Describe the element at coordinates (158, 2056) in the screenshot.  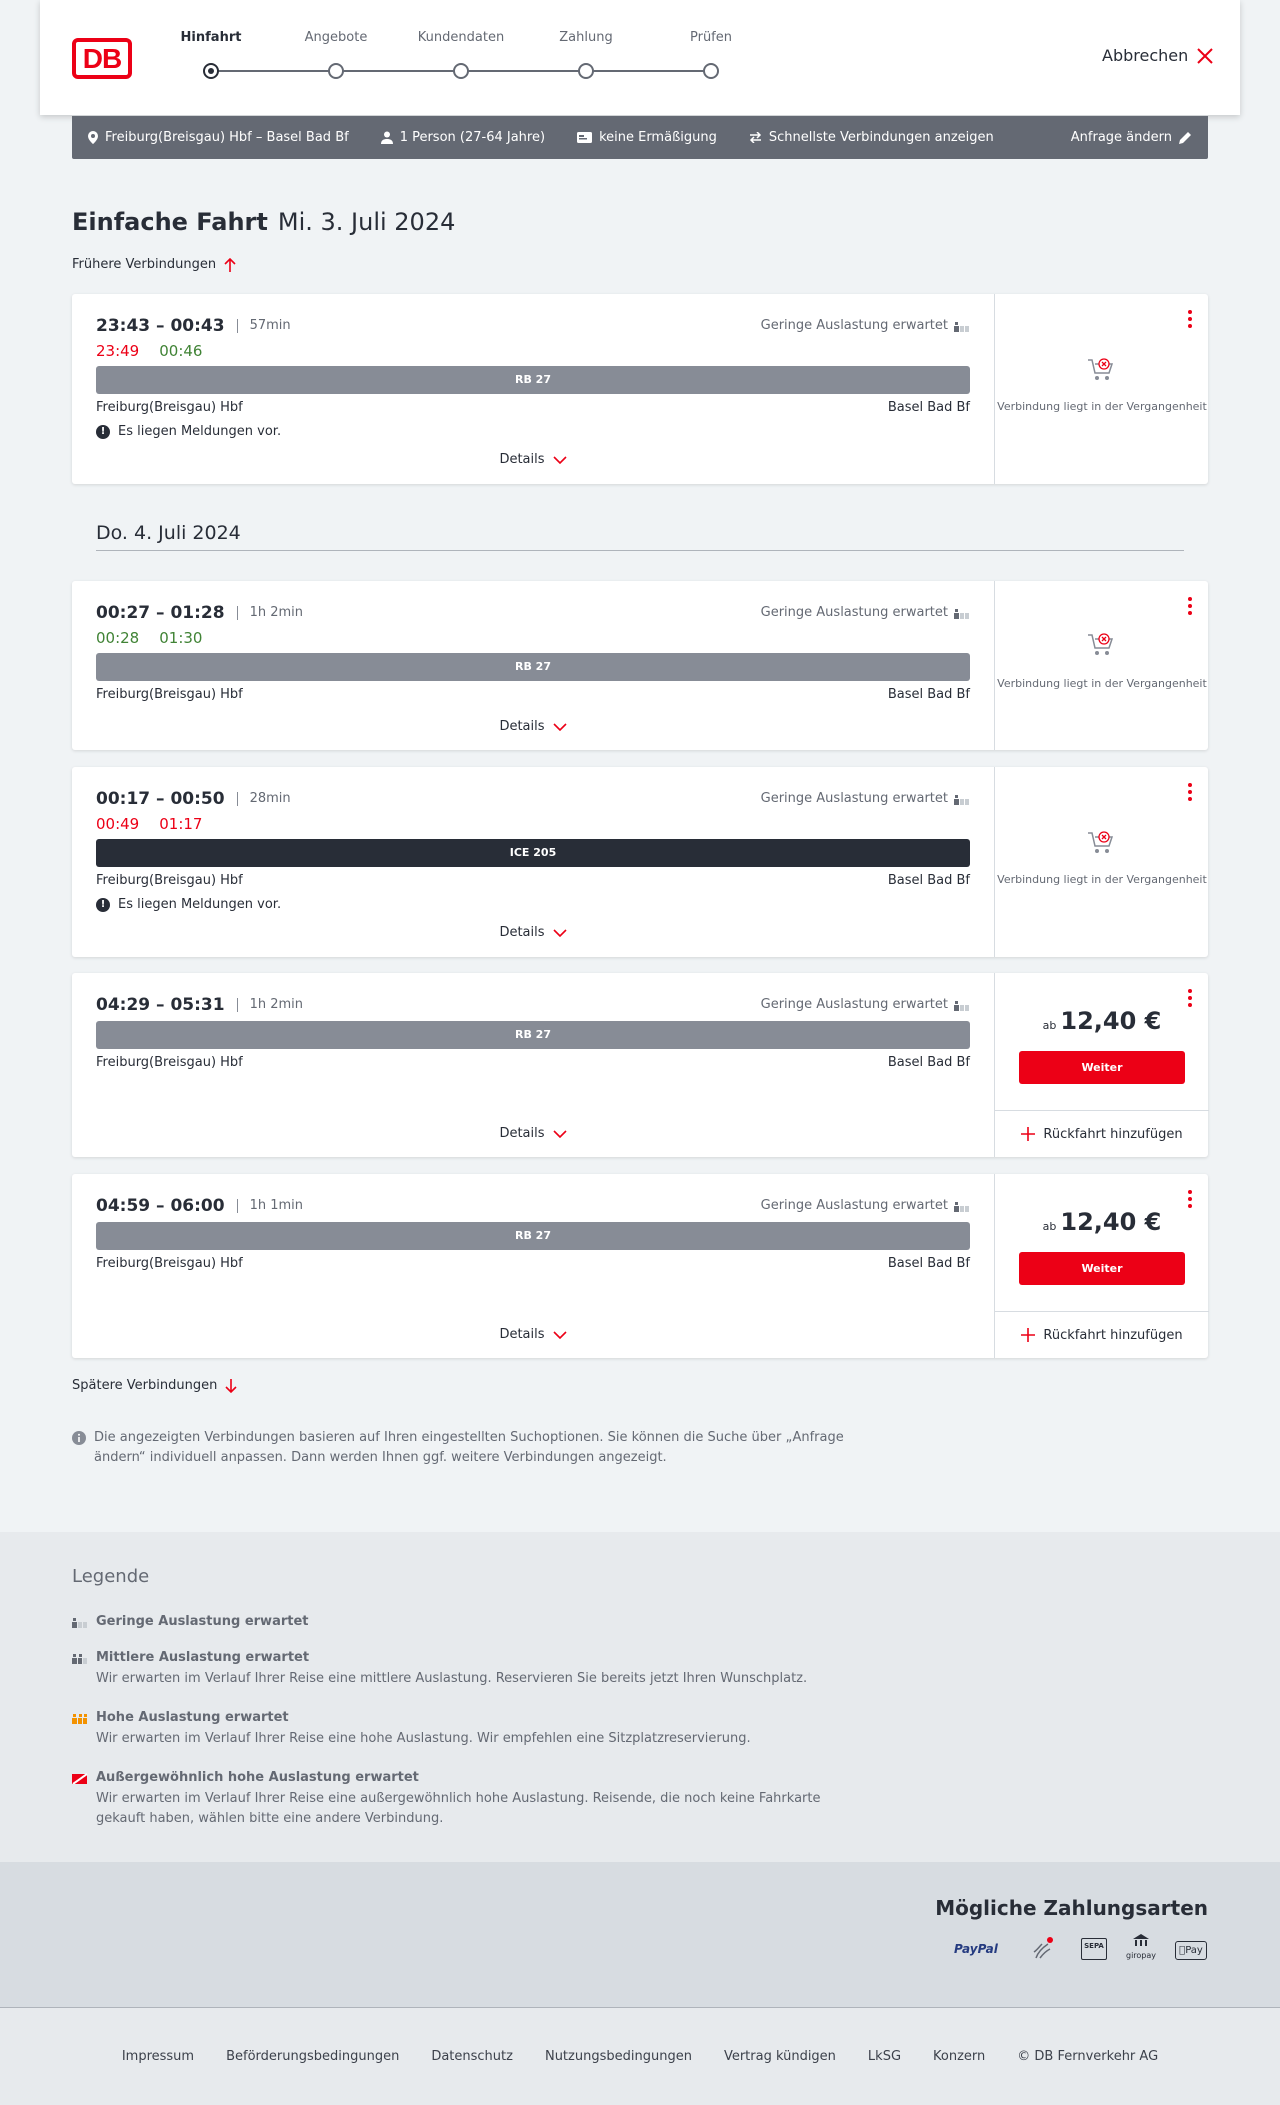
I see `footer-link-impressum: Impressum` at that location.